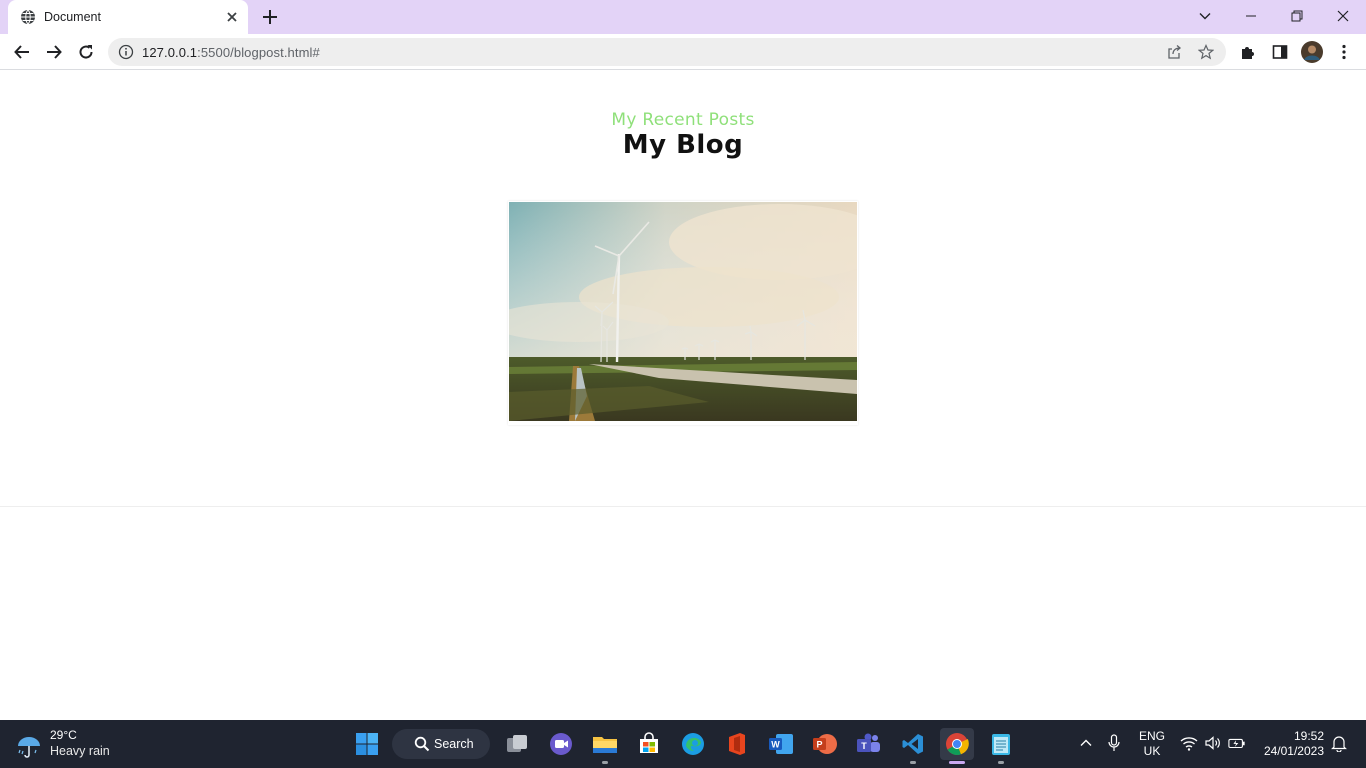  Describe the element at coordinates (128, 17) in the screenshot. I see `tab-document: Document` at that location.